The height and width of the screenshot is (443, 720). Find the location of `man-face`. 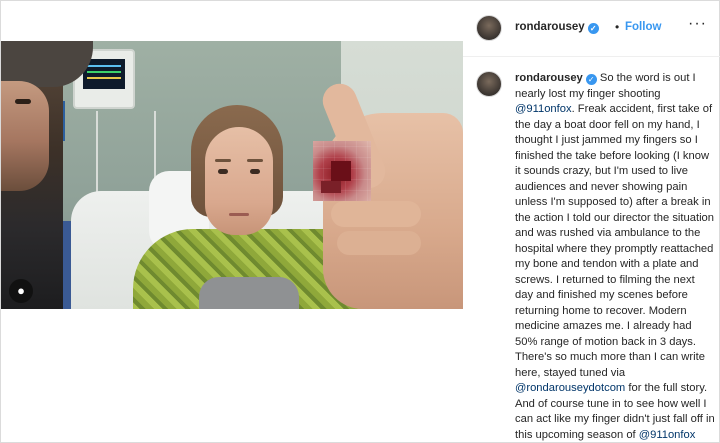

man-face is located at coordinates (25, 136).